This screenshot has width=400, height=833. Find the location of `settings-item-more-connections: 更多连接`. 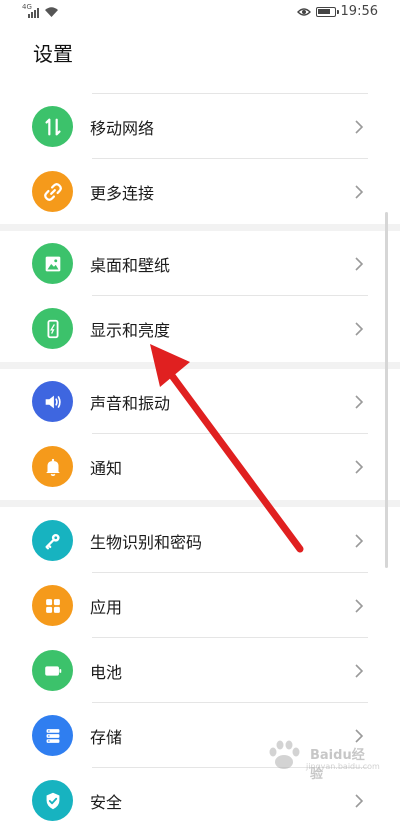

settings-item-more-connections: 更多连接 is located at coordinates (200, 191).